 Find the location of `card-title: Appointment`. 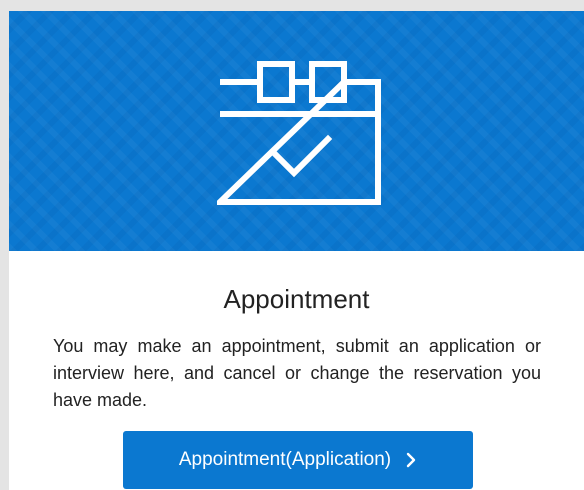

card-title: Appointment is located at coordinates (296, 299).